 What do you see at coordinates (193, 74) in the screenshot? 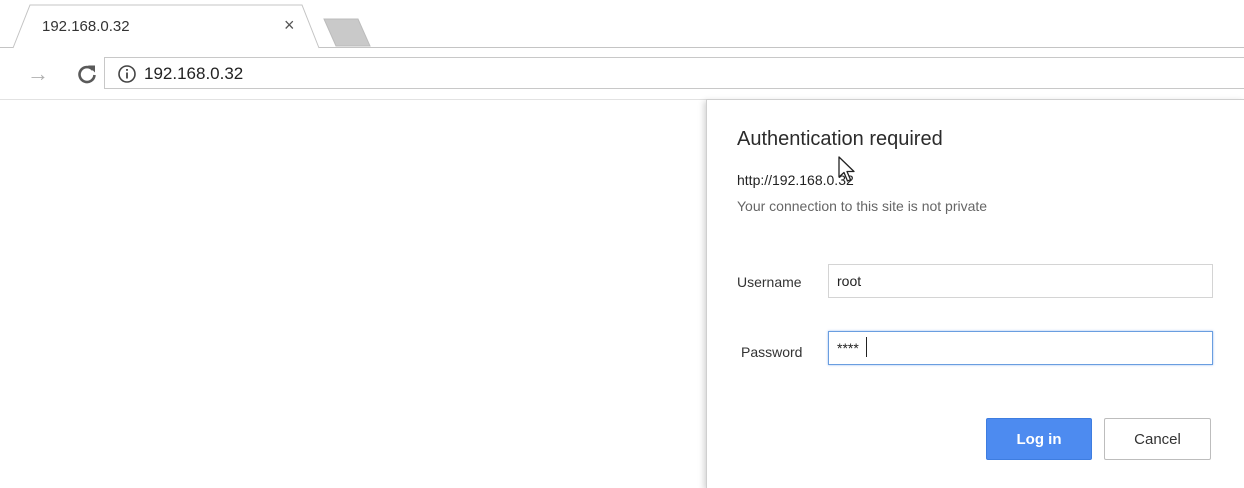
I see `address-bar-url: 192.168.0.32` at bounding box center [193, 74].